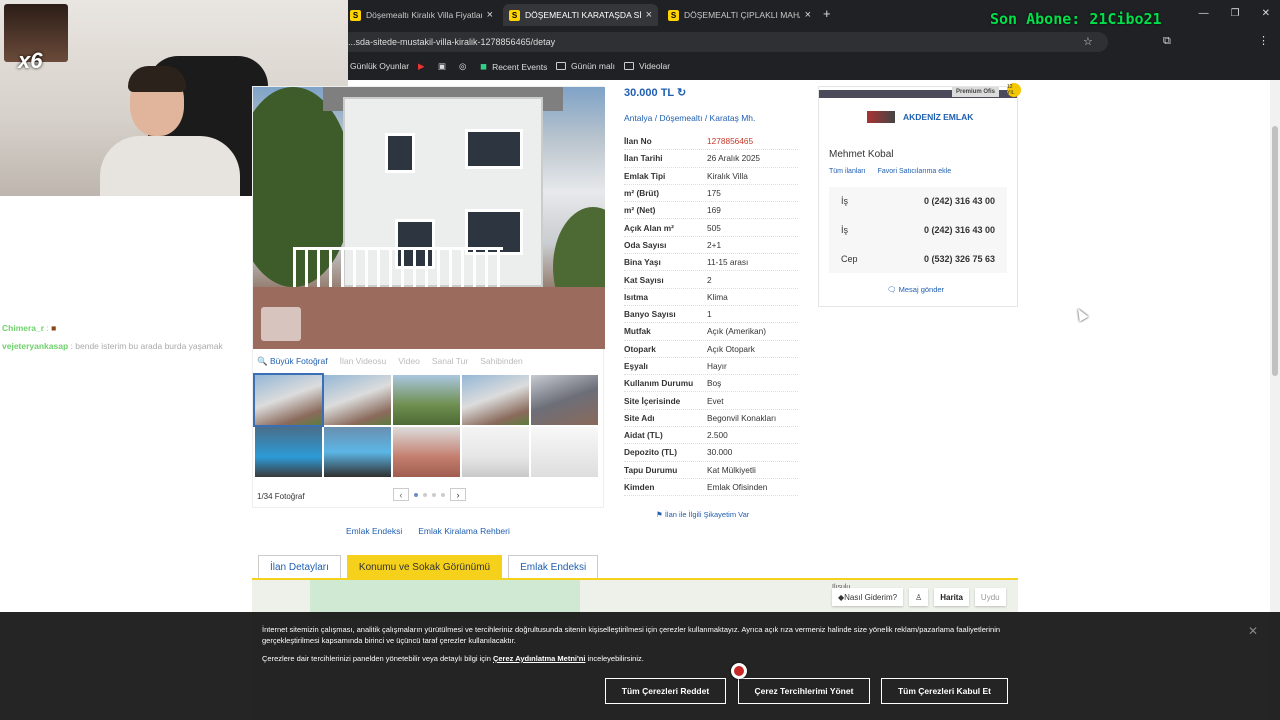 This screenshot has height=720, width=1280. What do you see at coordinates (920, 117) in the screenshot?
I see `agency-link: AKDENİZ EMLAK` at bounding box center [920, 117].